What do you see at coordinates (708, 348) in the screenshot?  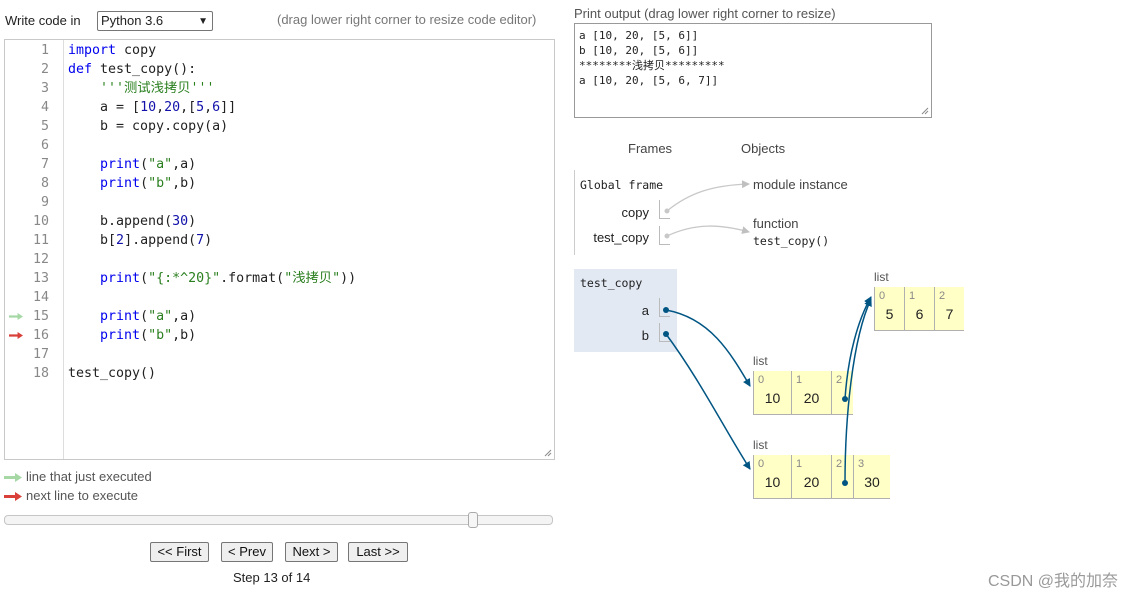 I see `a-to-list-arrow` at bounding box center [708, 348].